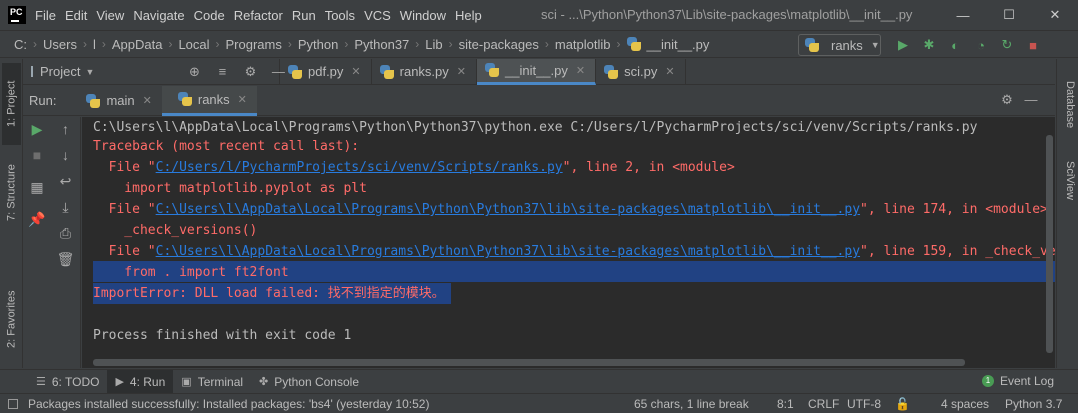  I want to click on tab-pdf-py: pdf.py ✕, so click(326, 71).